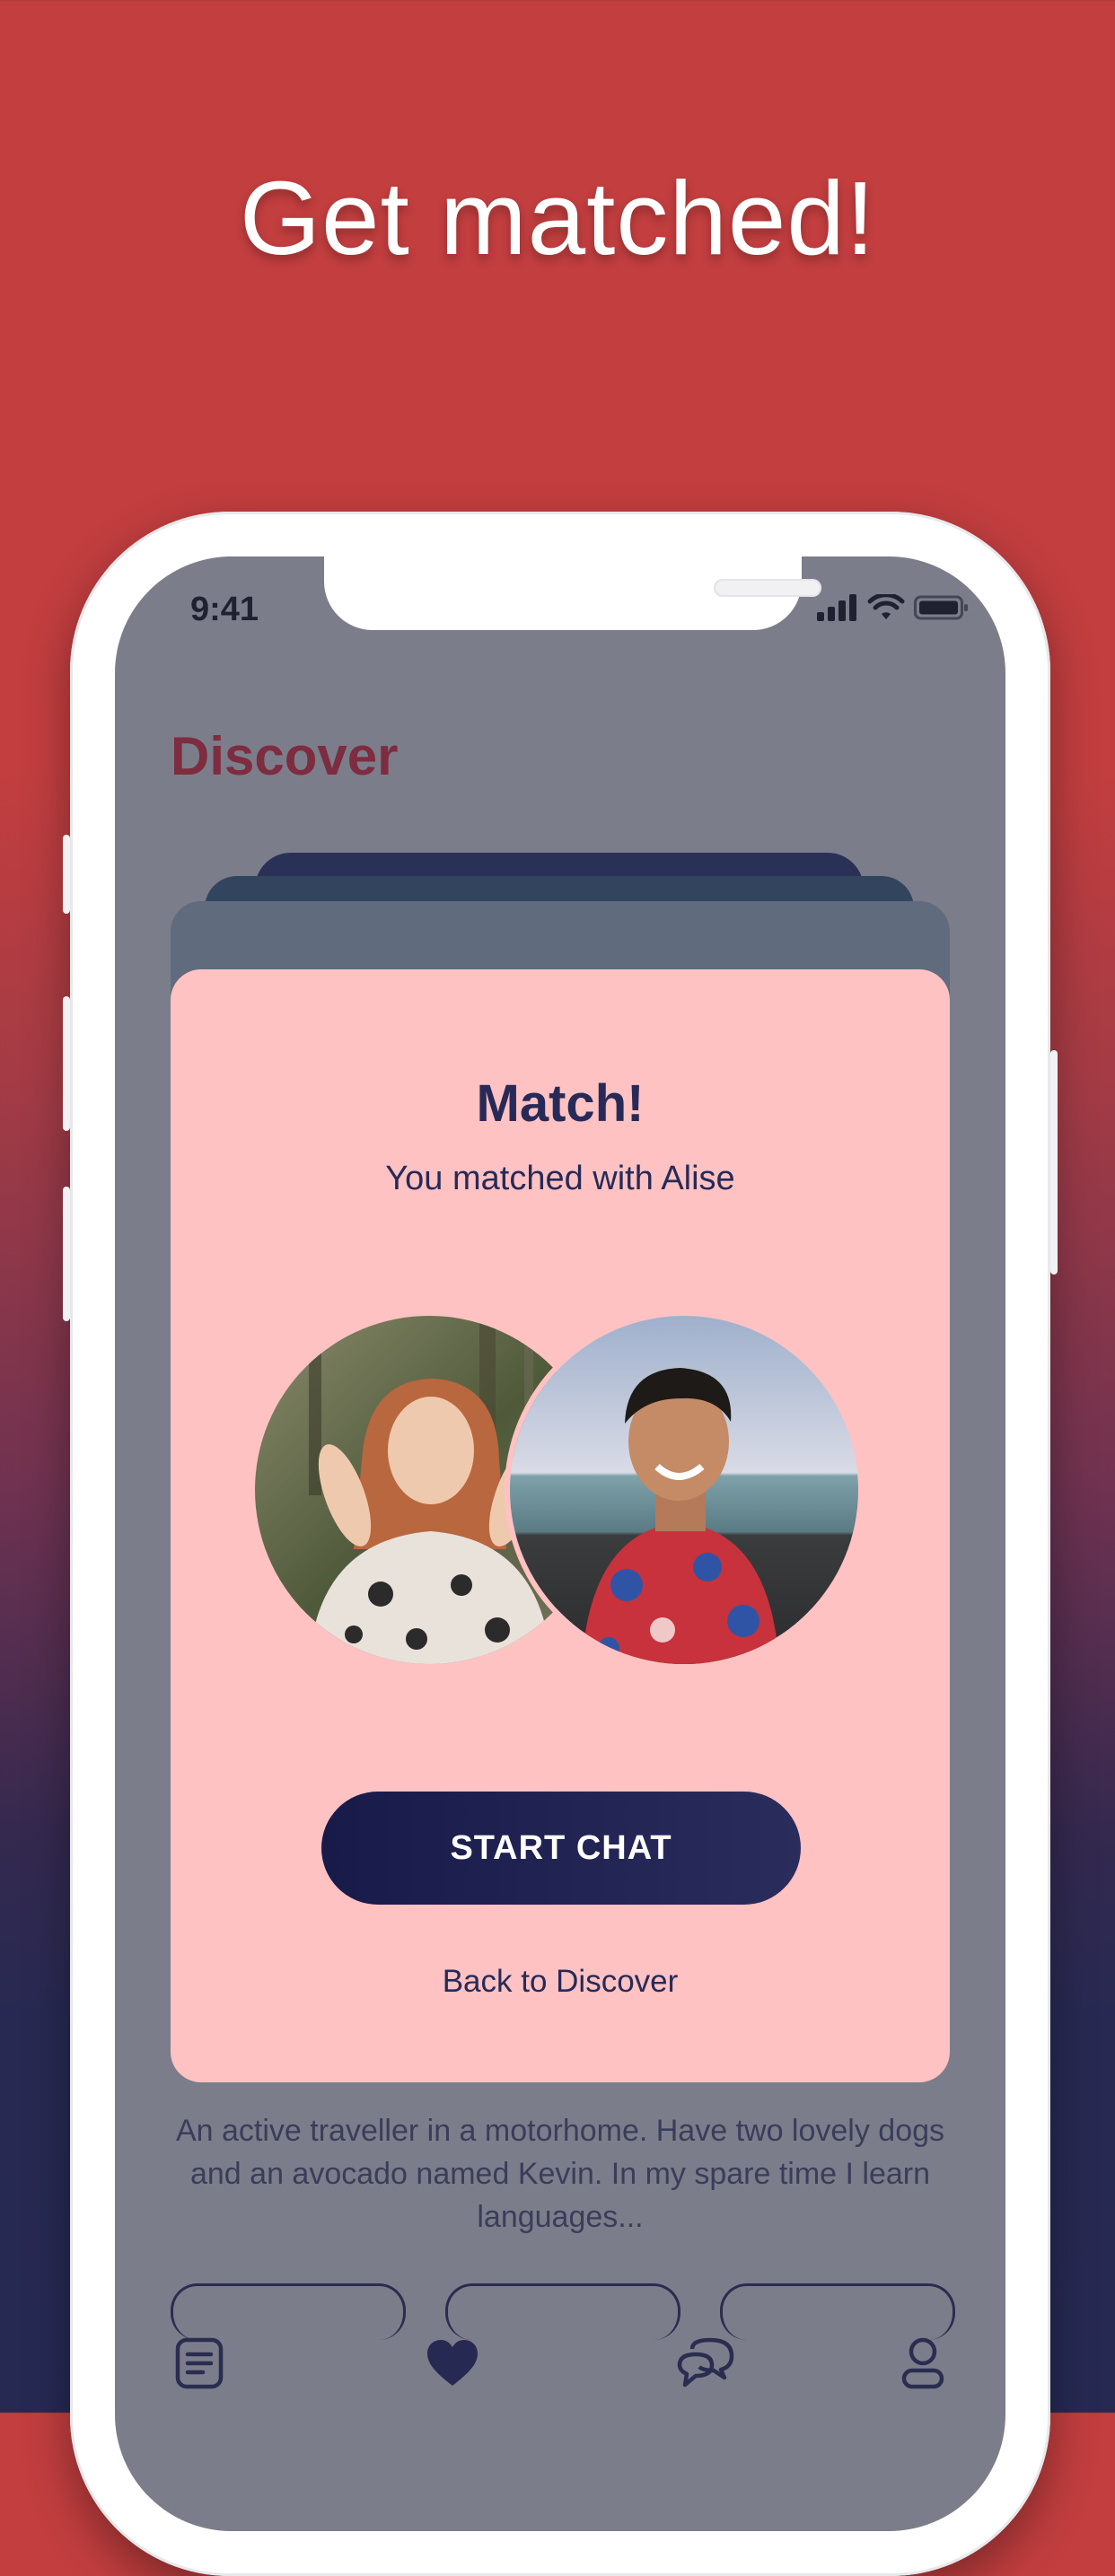 The height and width of the screenshot is (2576, 1115). What do you see at coordinates (767, 588) in the screenshot?
I see `speaker-grille` at bounding box center [767, 588].